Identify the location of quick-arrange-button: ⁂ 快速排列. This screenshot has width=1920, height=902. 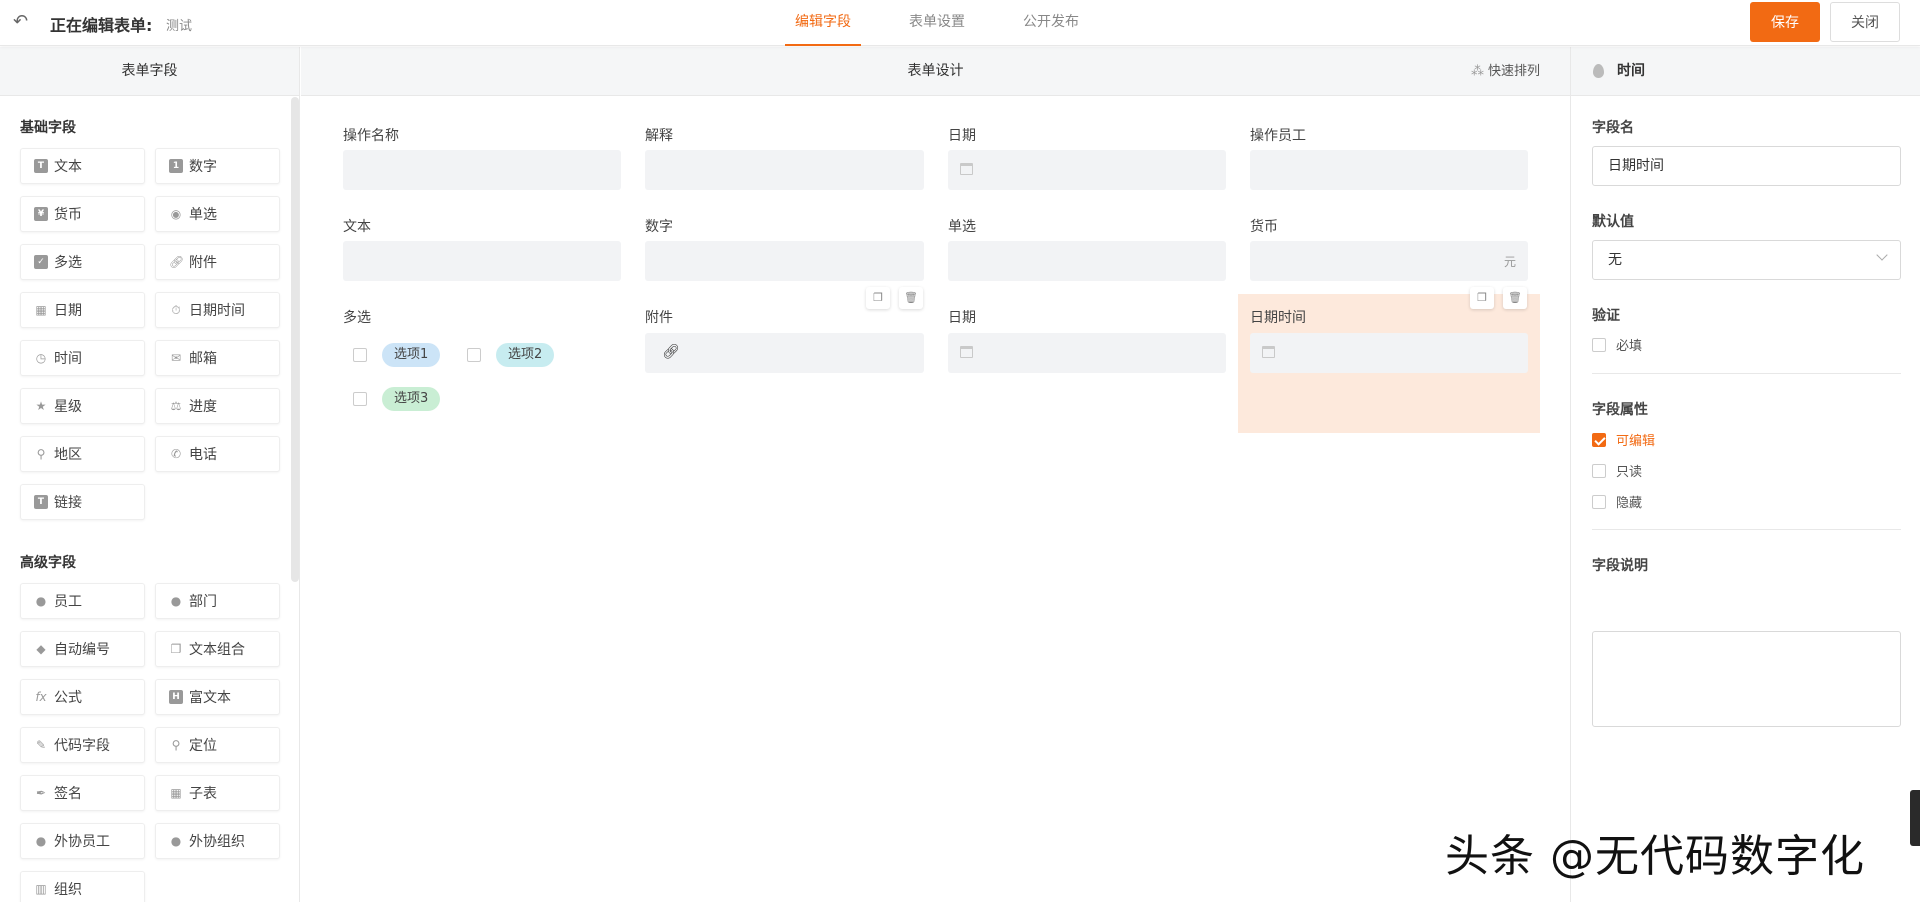
(1505, 71).